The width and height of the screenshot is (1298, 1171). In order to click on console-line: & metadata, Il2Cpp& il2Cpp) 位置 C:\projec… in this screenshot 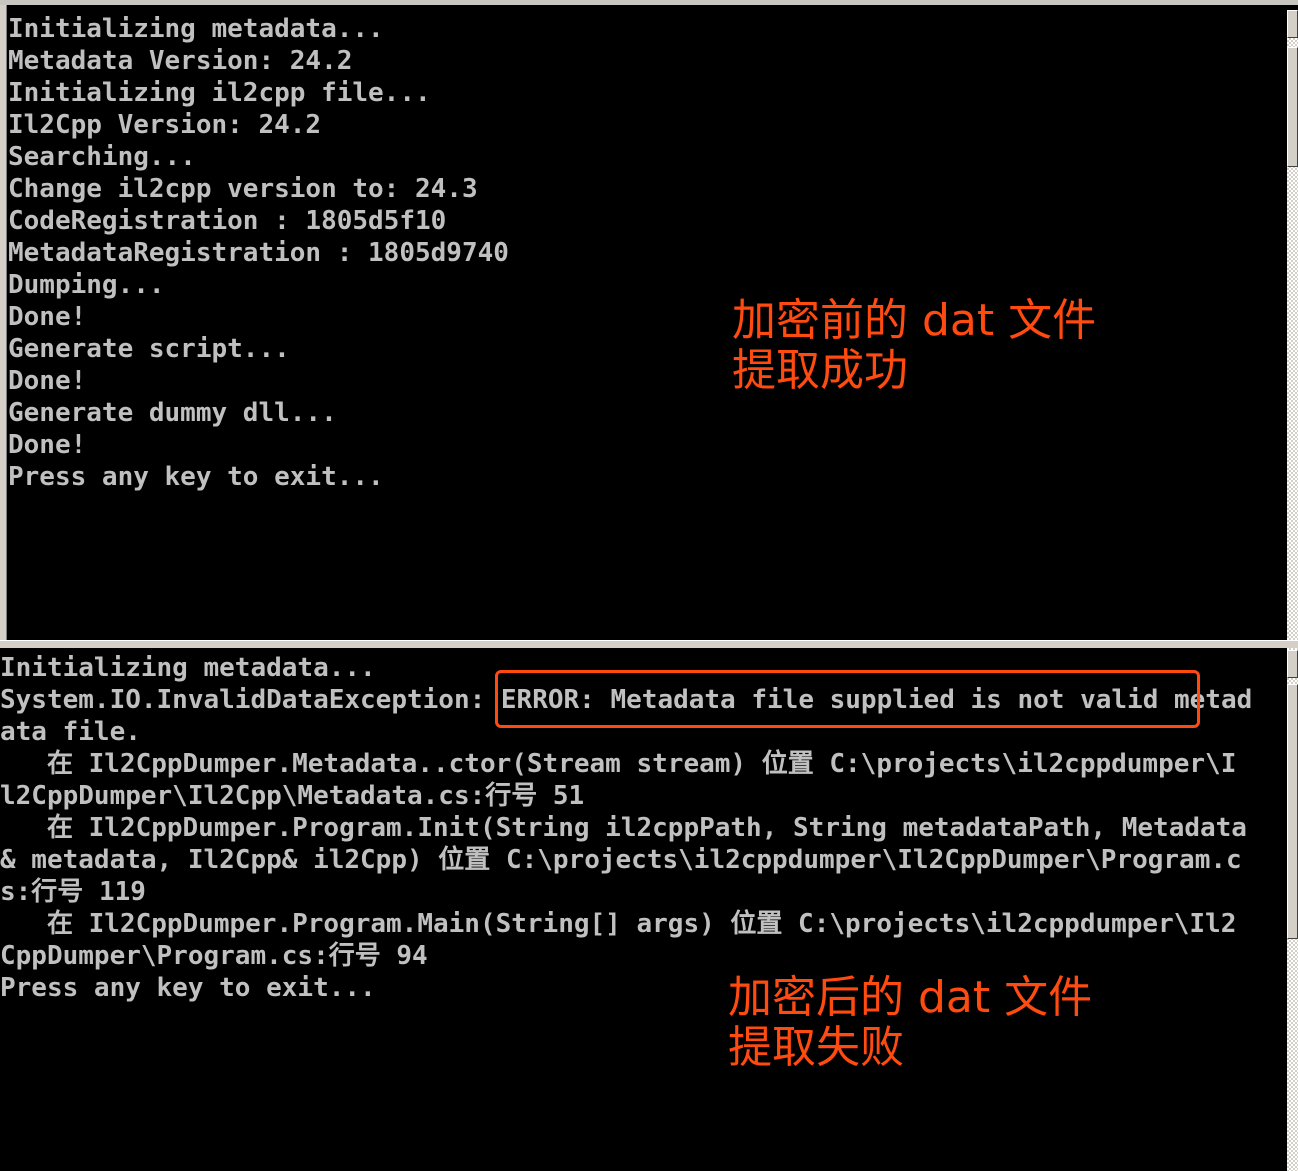, I will do `click(621, 860)`.